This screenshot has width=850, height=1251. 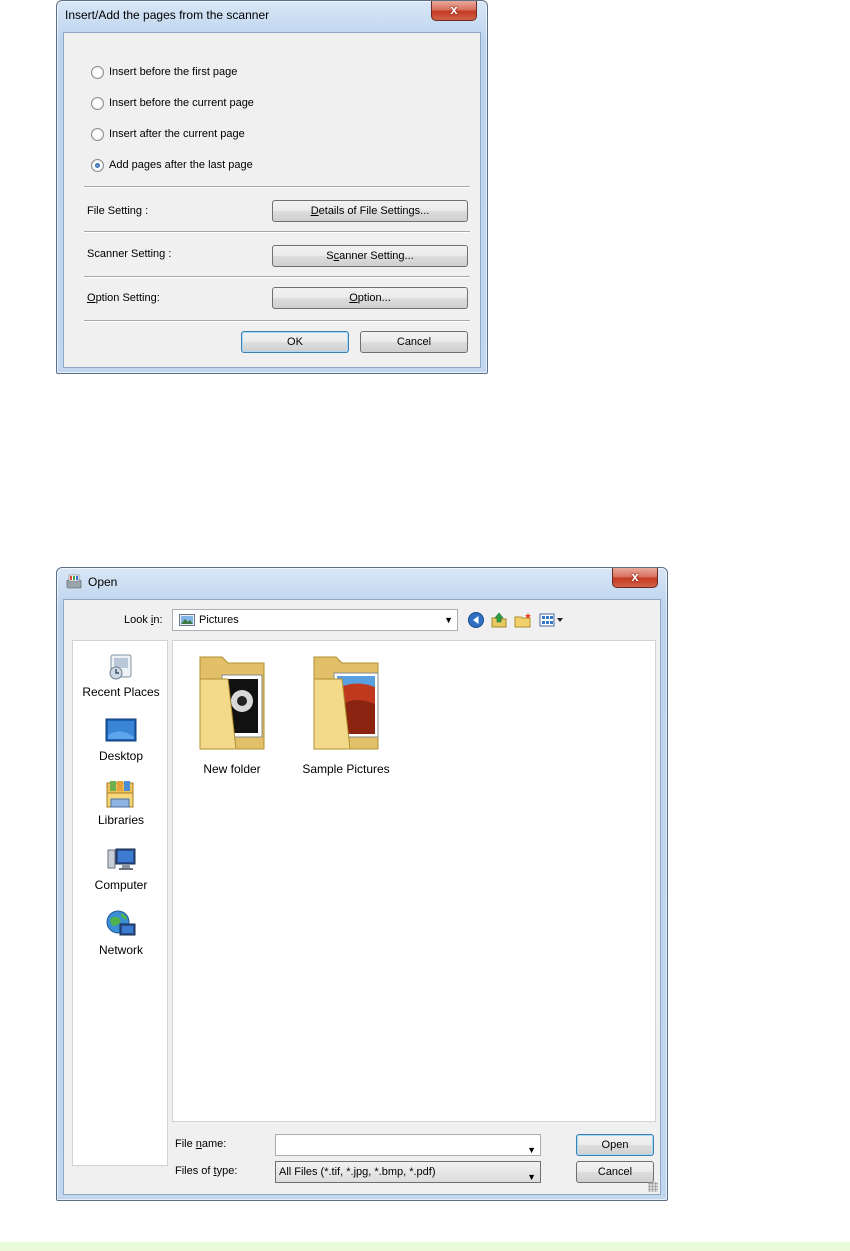 I want to click on computer-icon, so click(x=121, y=860).